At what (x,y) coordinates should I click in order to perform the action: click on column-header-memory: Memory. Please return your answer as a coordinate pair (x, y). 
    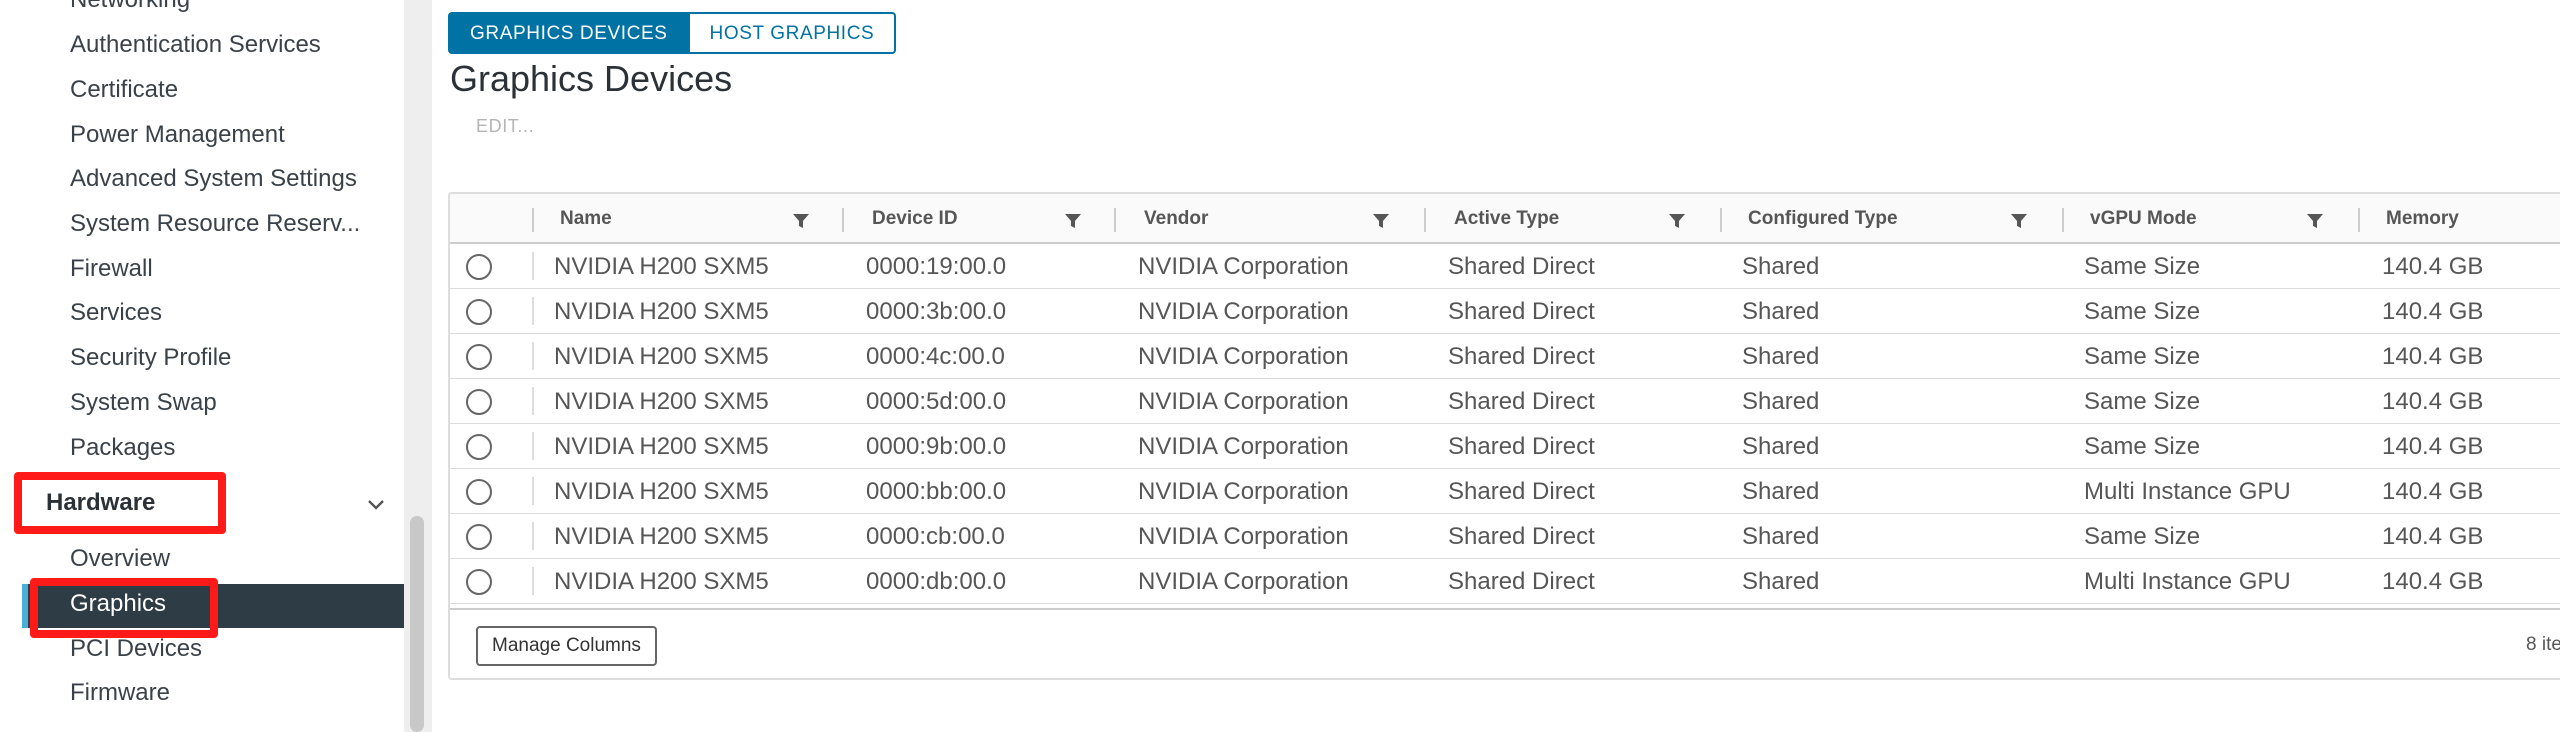
    Looking at the image, I should click on (2422, 219).